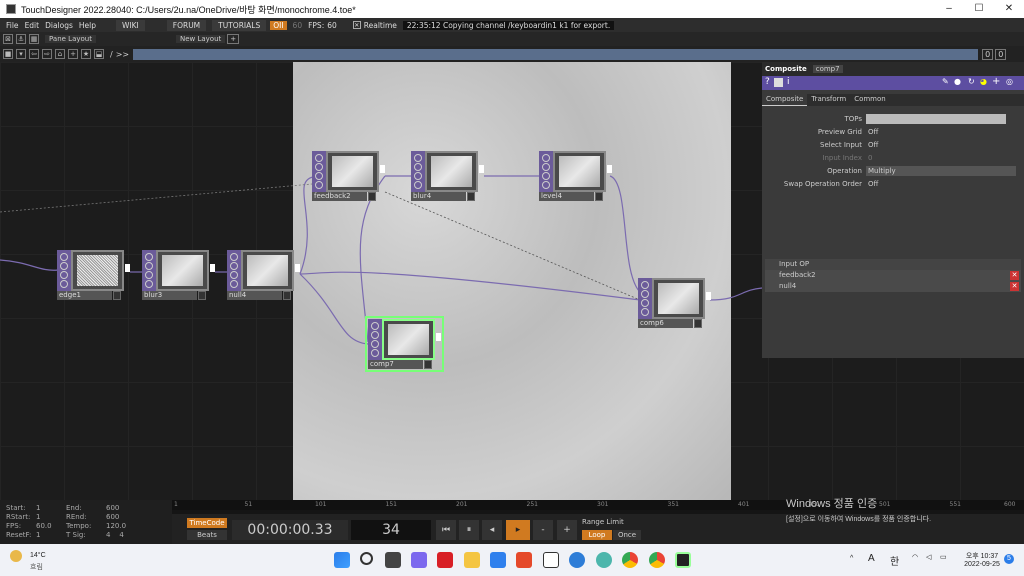  What do you see at coordinates (928, 557) in the screenshot?
I see `volume-icon: ◁` at bounding box center [928, 557].